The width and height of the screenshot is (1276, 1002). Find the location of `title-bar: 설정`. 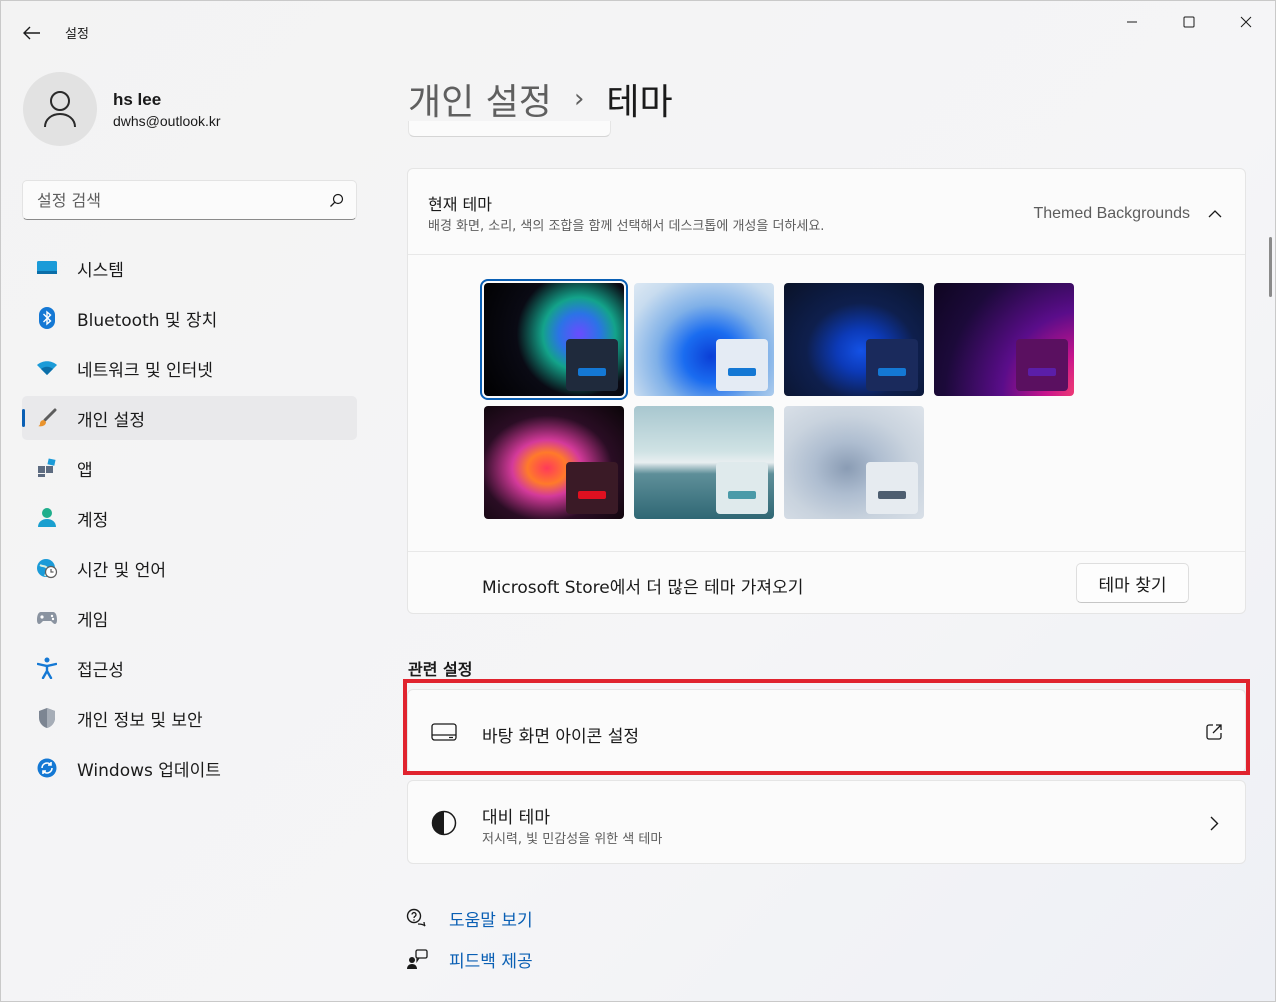

title-bar: 설정 is located at coordinates (638, 32).